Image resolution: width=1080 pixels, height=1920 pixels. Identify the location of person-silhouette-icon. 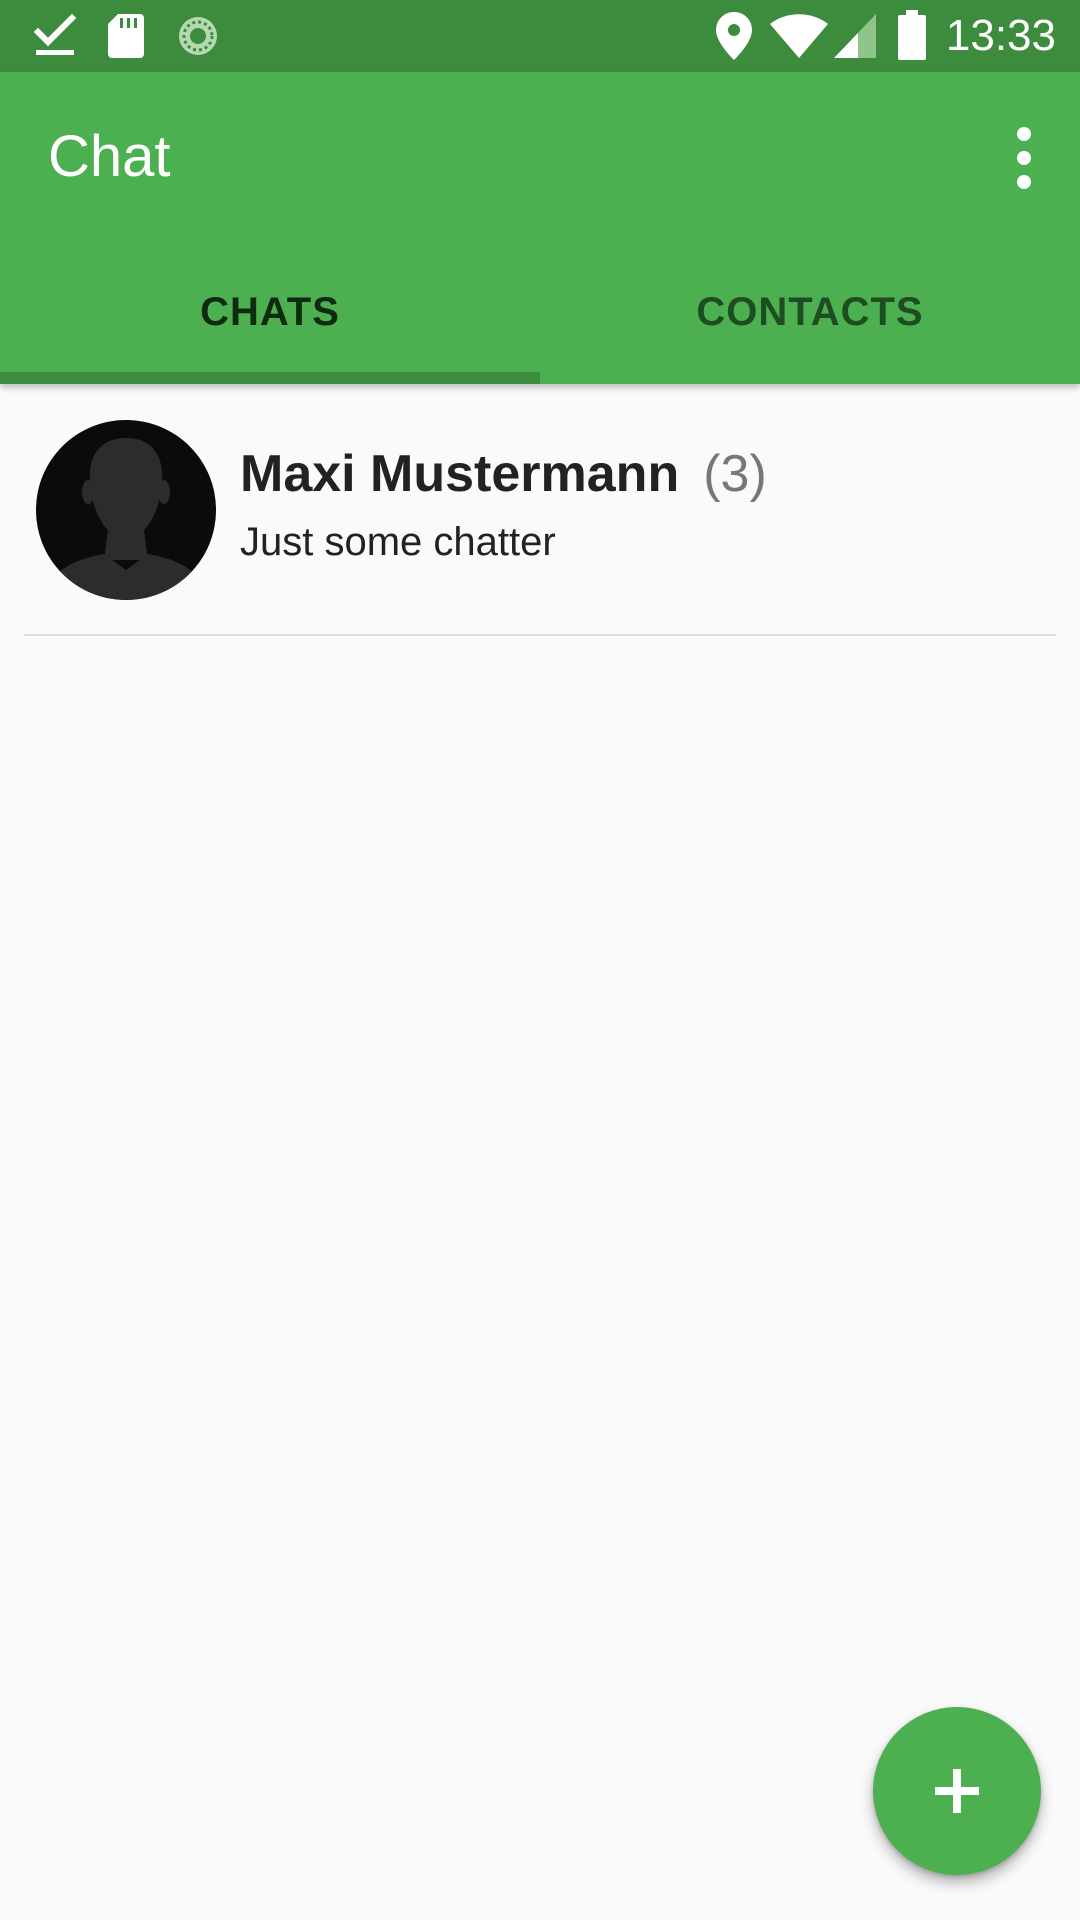
(126, 510).